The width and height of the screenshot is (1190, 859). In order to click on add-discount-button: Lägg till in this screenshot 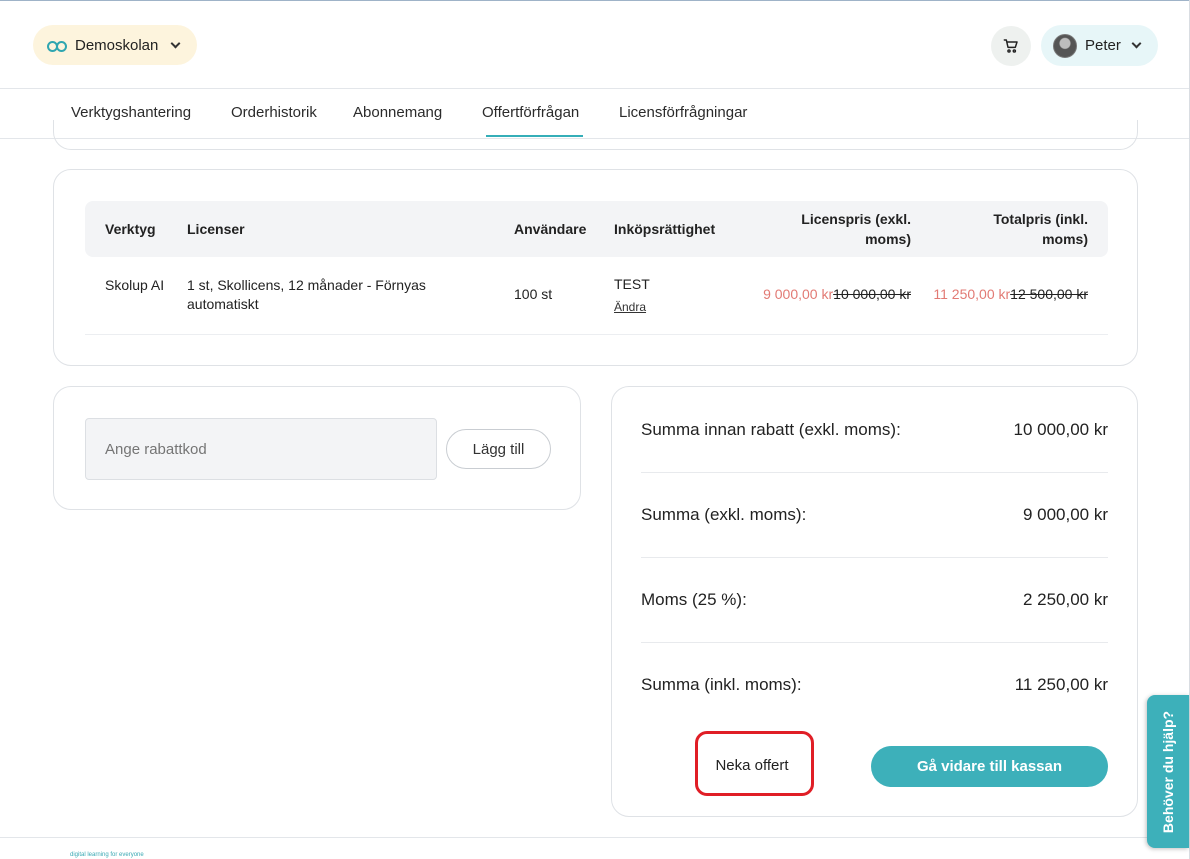, I will do `click(498, 449)`.